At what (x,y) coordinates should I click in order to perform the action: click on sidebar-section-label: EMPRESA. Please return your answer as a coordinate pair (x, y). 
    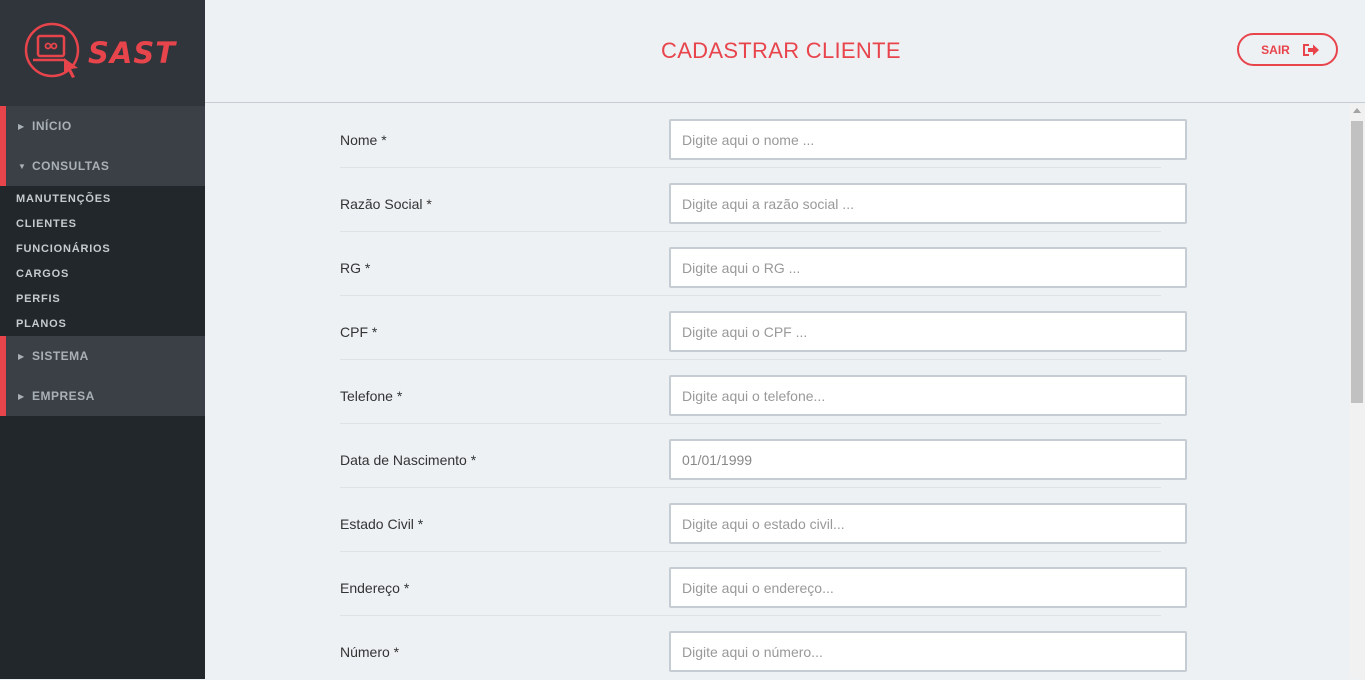
    Looking at the image, I should click on (63, 396).